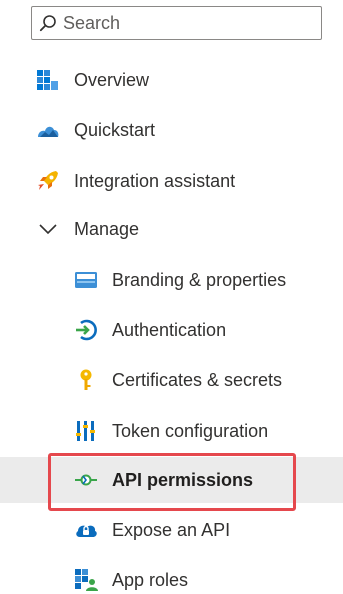  Describe the element at coordinates (171, 80) in the screenshot. I see `nav-item-overview: Overview` at that location.